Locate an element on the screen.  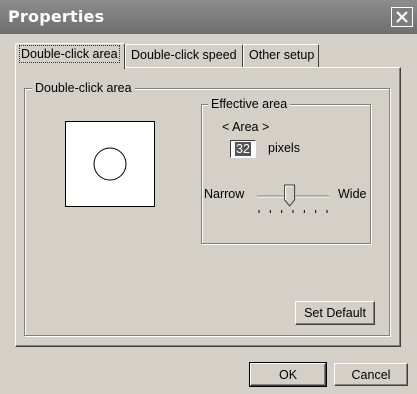
tab-double-click-area: Double-click area is located at coordinates (70, 56).